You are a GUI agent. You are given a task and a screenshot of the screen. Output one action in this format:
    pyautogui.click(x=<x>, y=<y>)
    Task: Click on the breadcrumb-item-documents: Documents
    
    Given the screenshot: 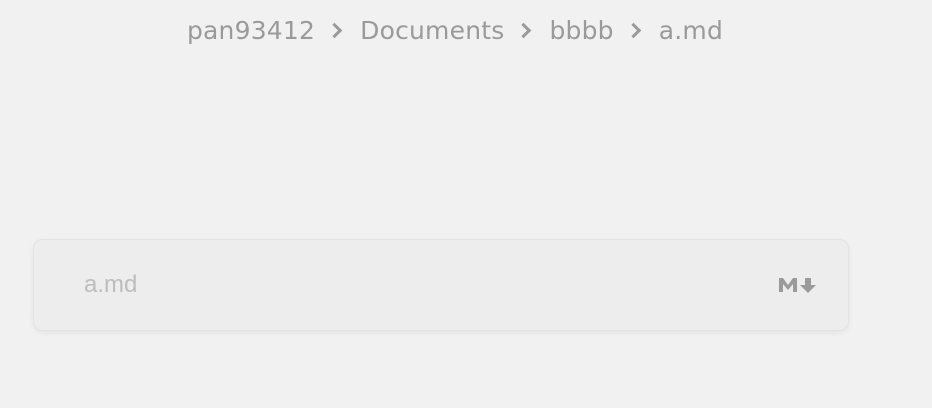 What is the action you would take?
    pyautogui.click(x=432, y=30)
    